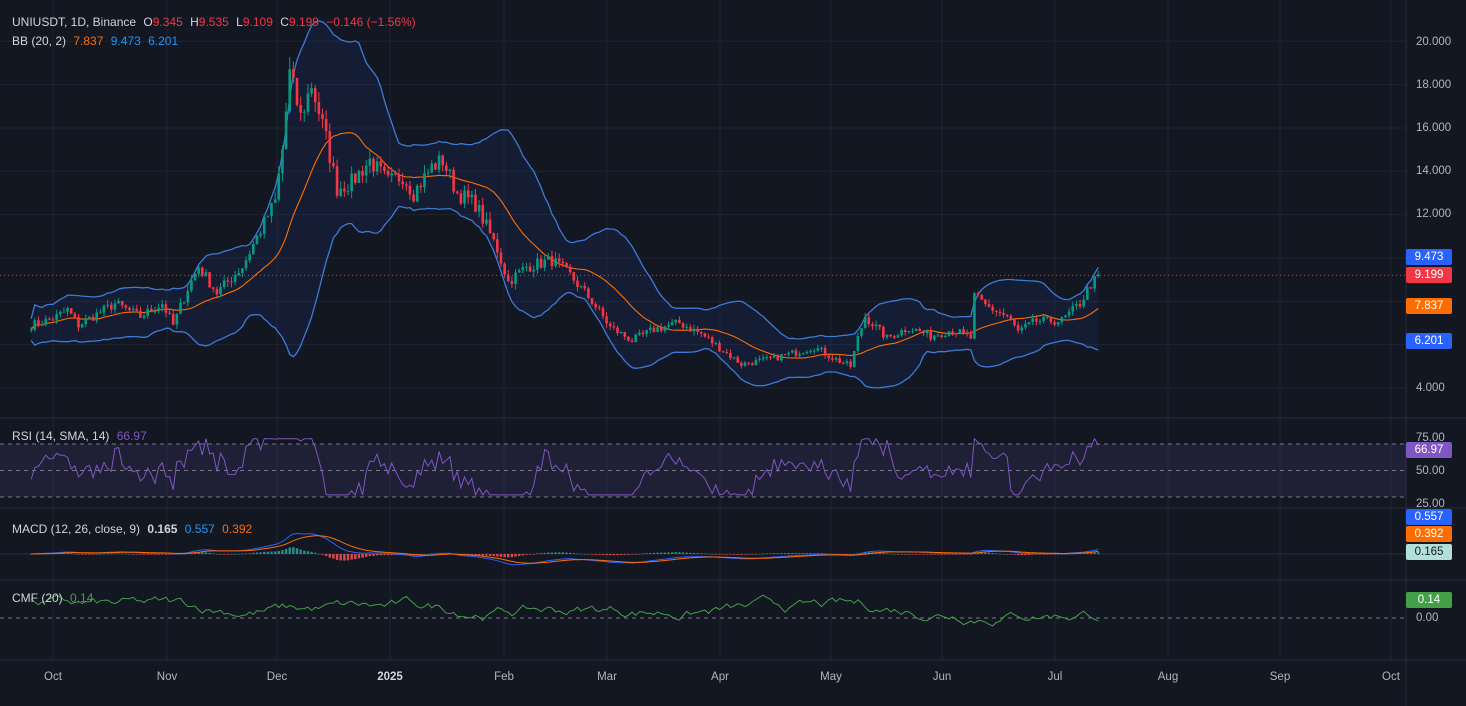 This screenshot has height=706, width=1466. Describe the element at coordinates (303, 22) in the screenshot. I see `close-value: 9.199` at that location.